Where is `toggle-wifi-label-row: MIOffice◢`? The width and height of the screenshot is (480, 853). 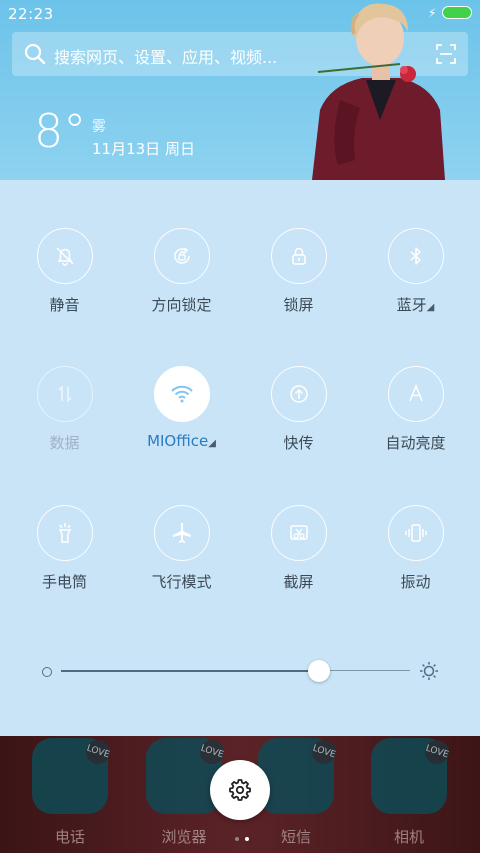
toggle-wifi-label-row: MIOffice◢ is located at coordinates (181, 441).